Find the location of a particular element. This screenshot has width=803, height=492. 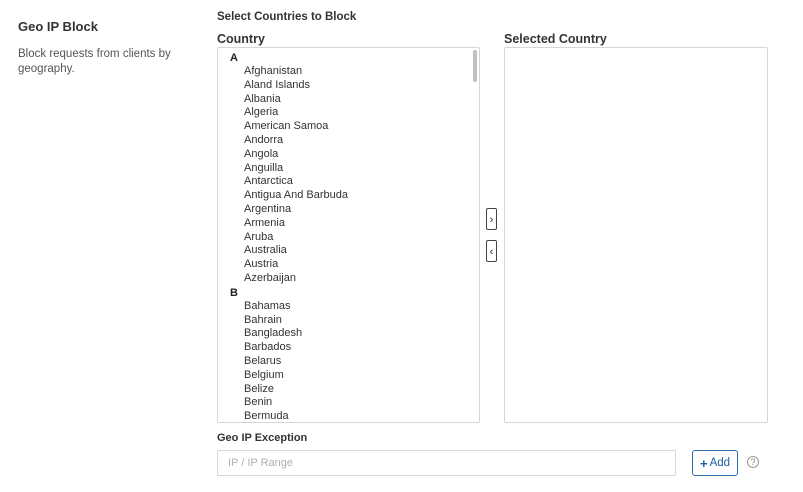

country-option: Bahamas is located at coordinates (348, 307).